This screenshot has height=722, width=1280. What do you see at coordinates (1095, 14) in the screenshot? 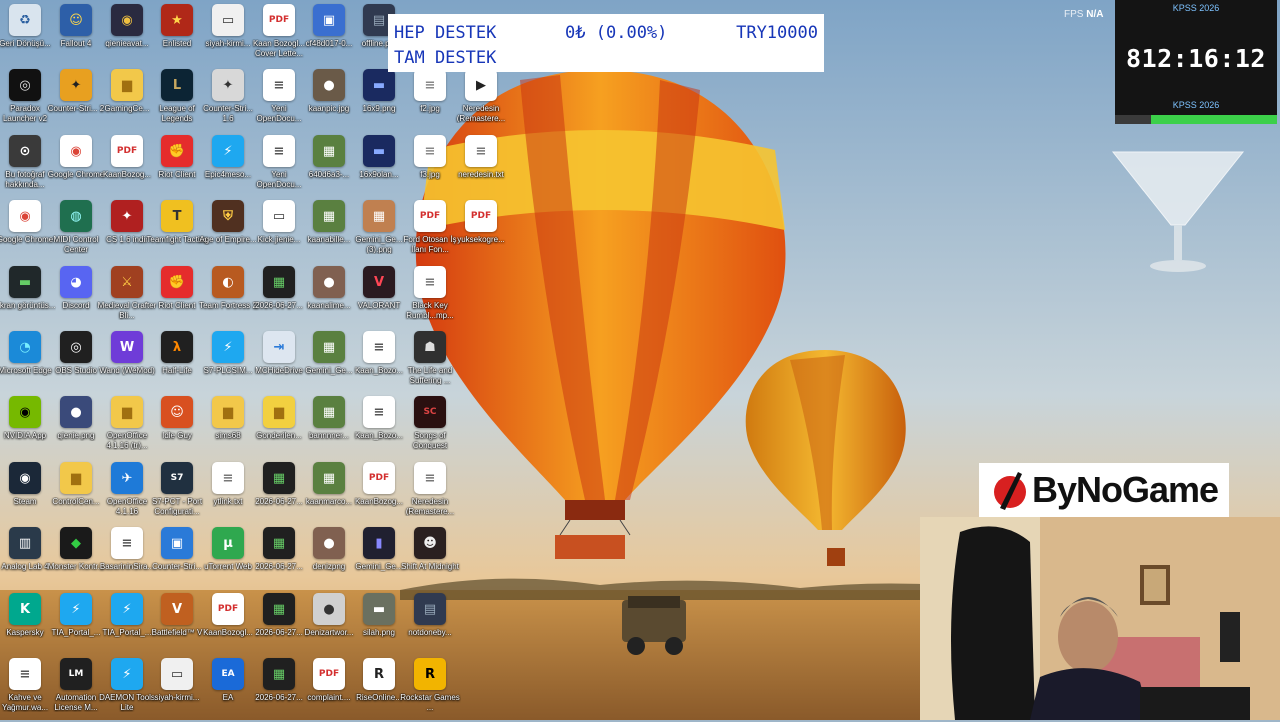
I see `fps-value: N/A` at bounding box center [1095, 14].